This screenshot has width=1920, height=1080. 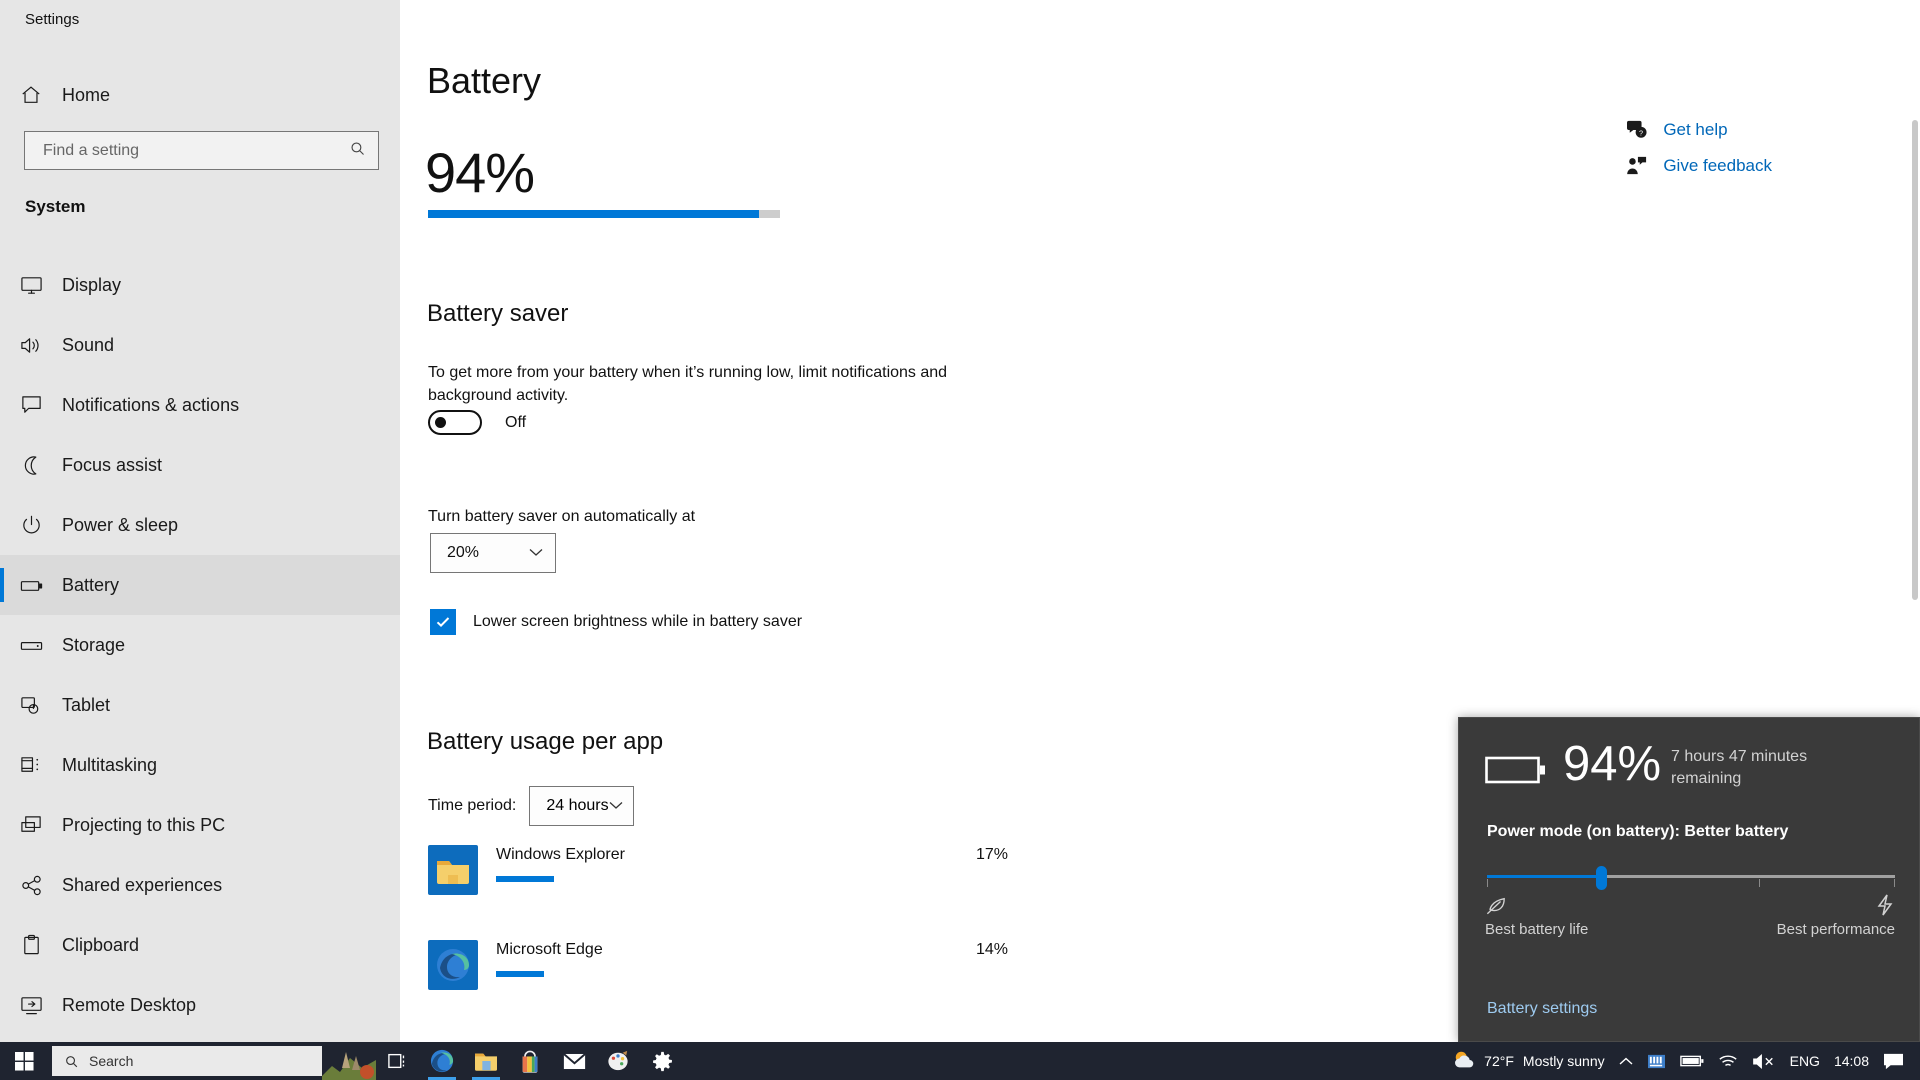 What do you see at coordinates (1728, 1061) in the screenshot?
I see `wifi-icon` at bounding box center [1728, 1061].